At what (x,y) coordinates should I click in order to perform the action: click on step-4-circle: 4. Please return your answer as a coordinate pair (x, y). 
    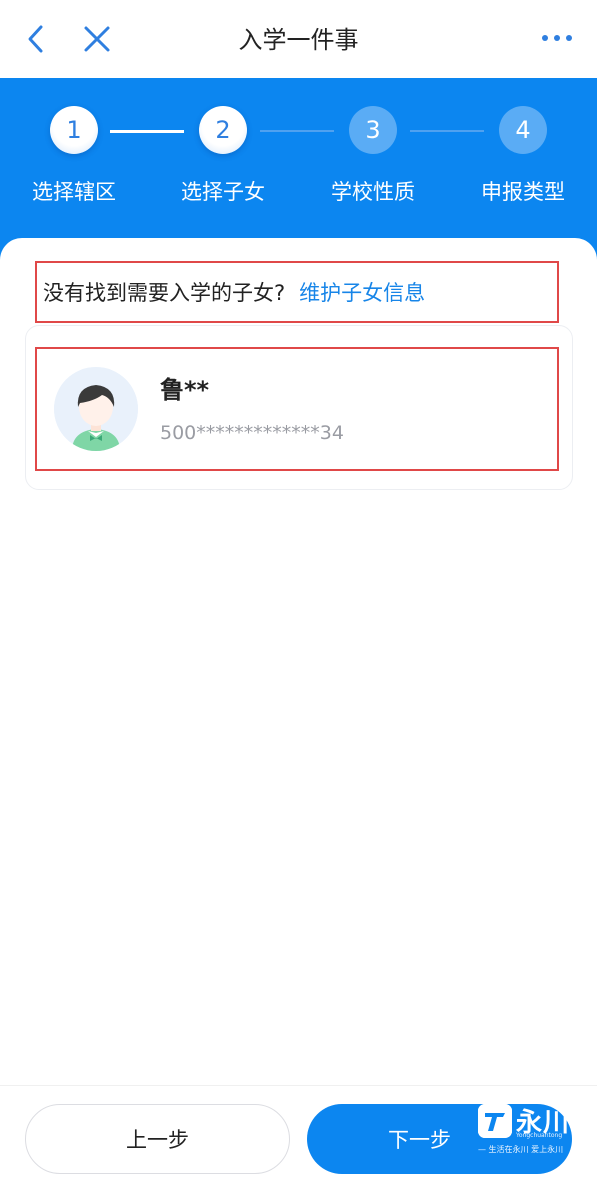
    Looking at the image, I should click on (523, 130).